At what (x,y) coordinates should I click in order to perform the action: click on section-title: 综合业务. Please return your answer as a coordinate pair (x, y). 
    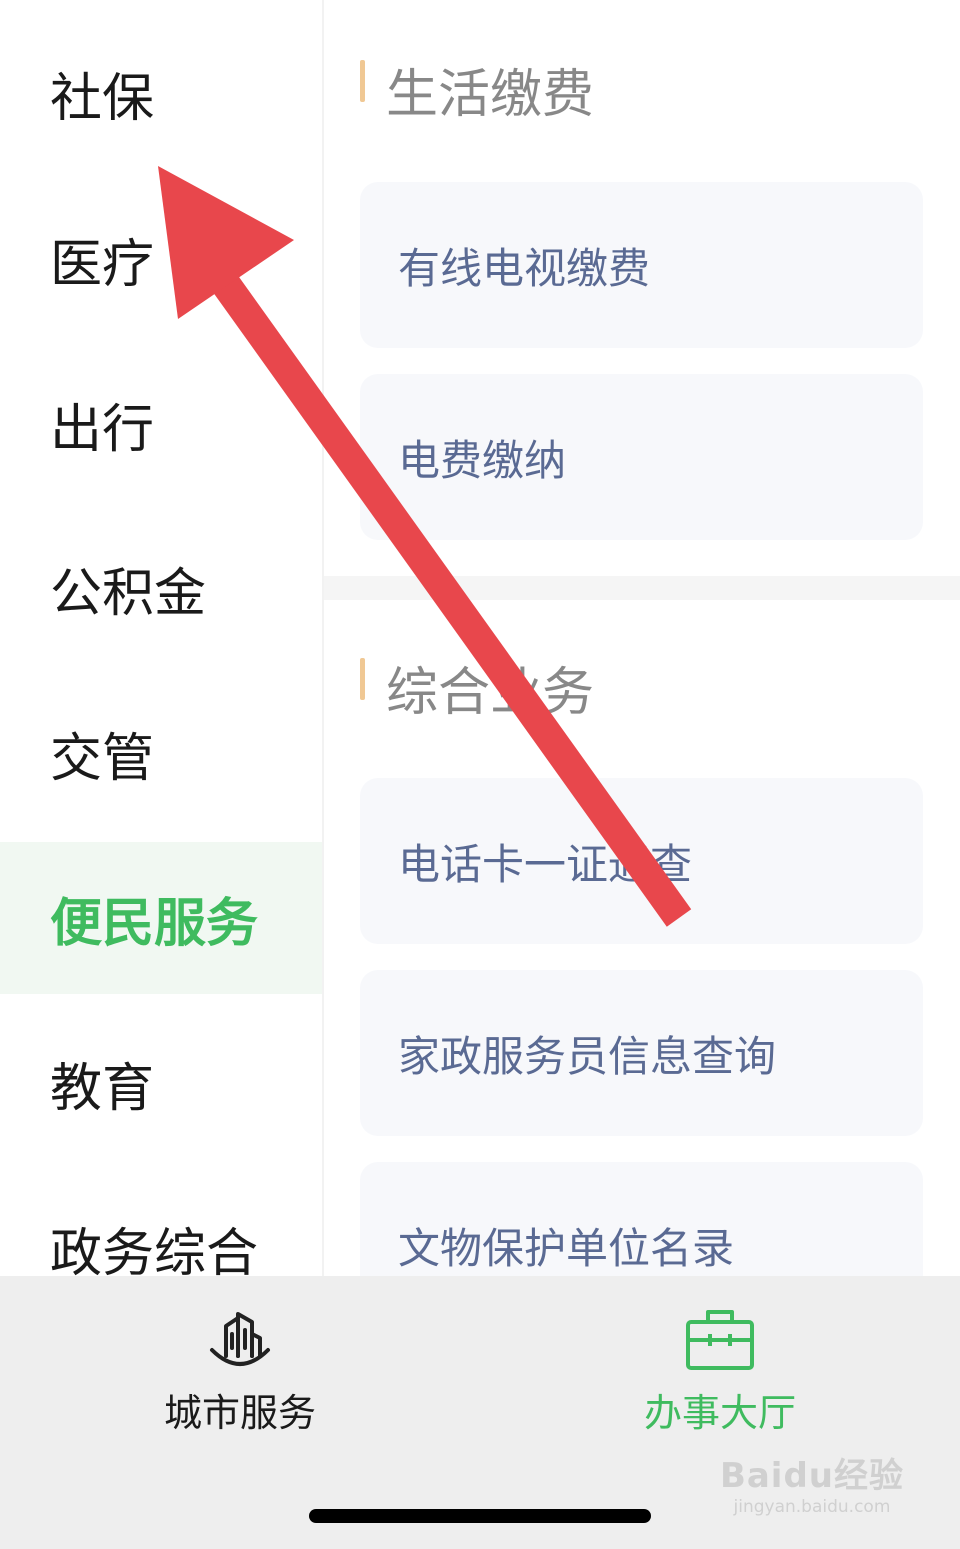
    Looking at the image, I should click on (477, 687).